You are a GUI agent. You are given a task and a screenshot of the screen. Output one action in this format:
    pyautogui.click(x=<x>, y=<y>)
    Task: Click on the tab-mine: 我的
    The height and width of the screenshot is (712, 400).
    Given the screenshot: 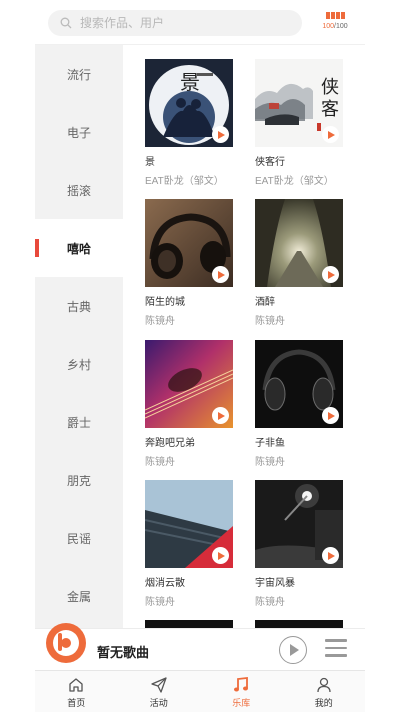 What is the action you would take?
    pyautogui.click(x=324, y=691)
    